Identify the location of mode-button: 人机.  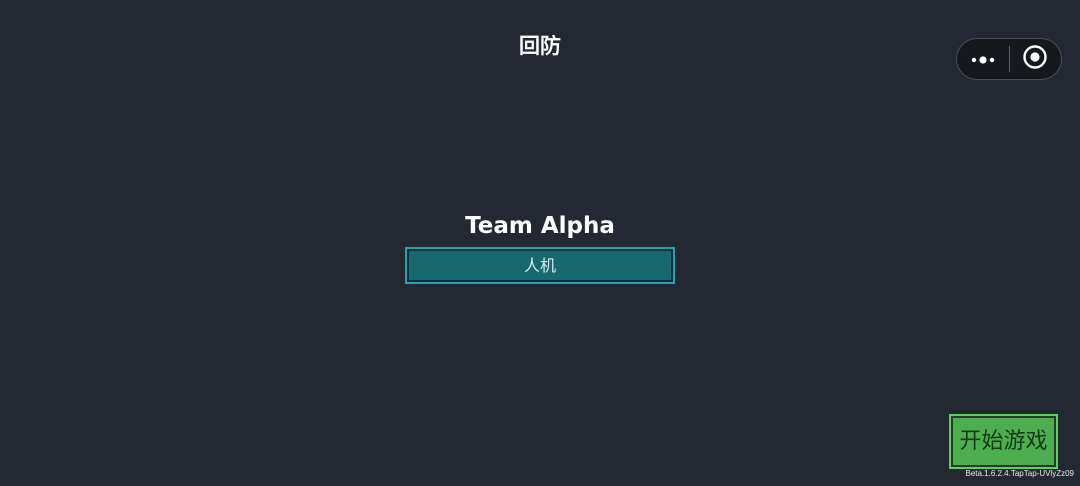
(540, 265).